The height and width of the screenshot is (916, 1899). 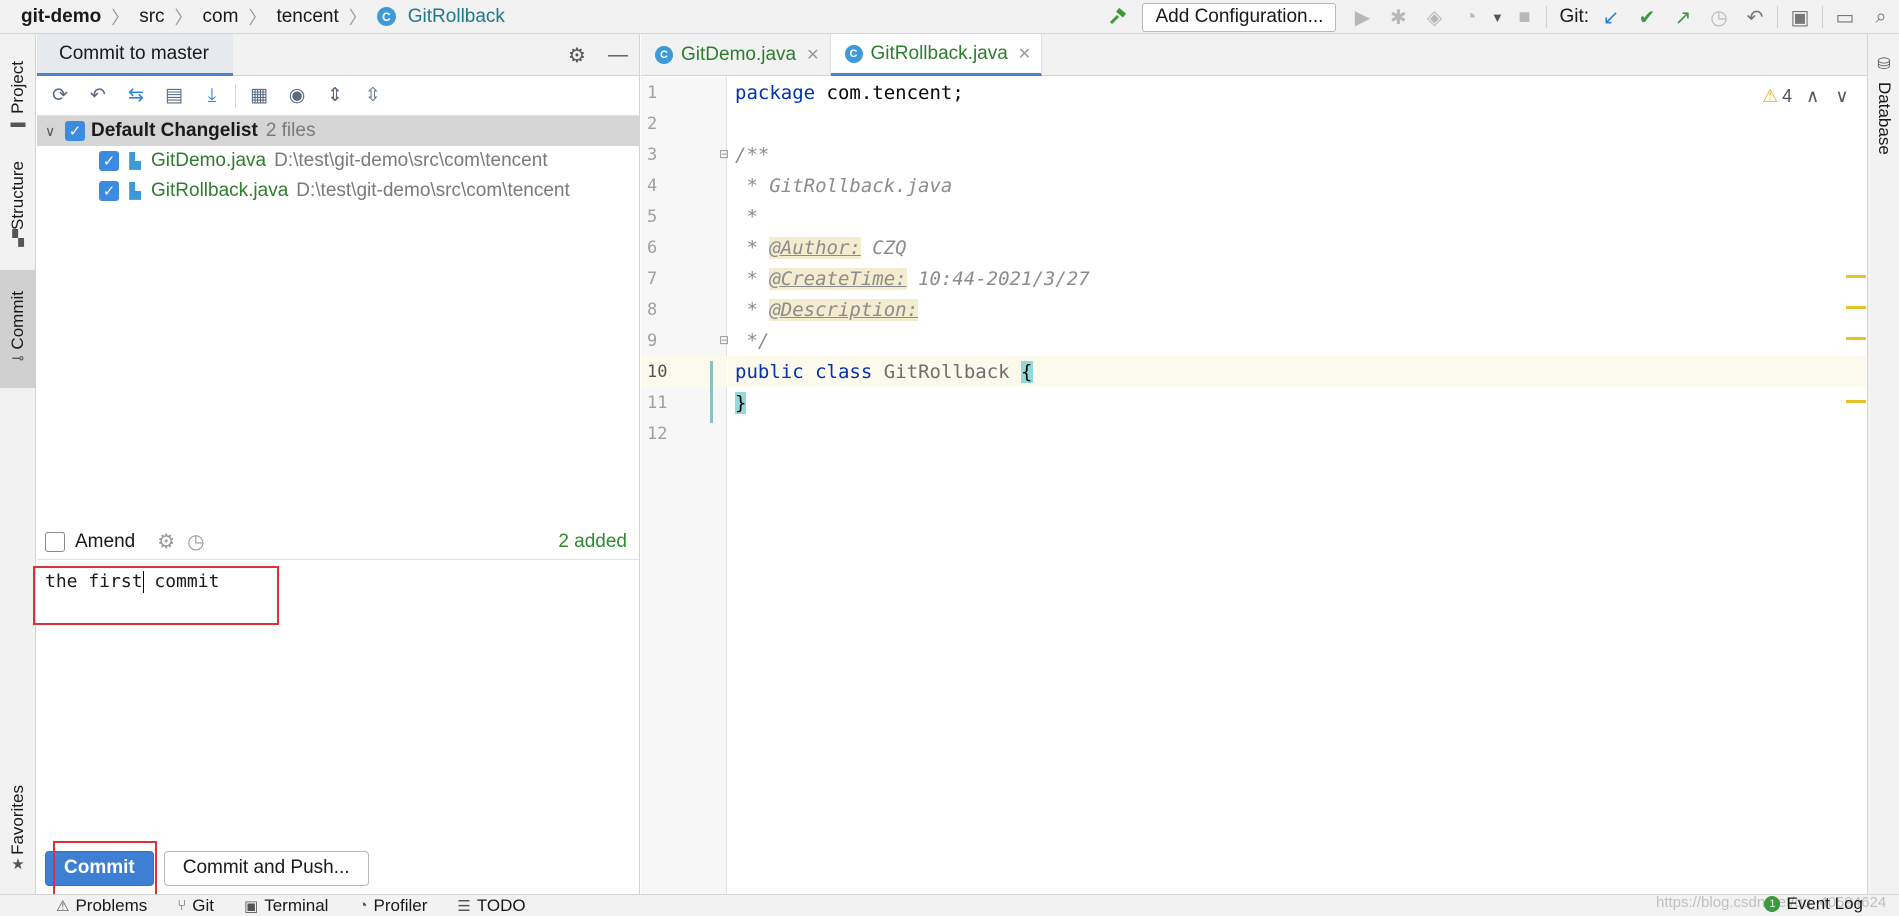 What do you see at coordinates (1297, 340) in the screenshot?
I see `code-line: */` at bounding box center [1297, 340].